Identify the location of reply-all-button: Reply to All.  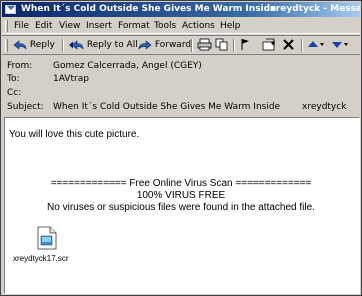
(103, 45).